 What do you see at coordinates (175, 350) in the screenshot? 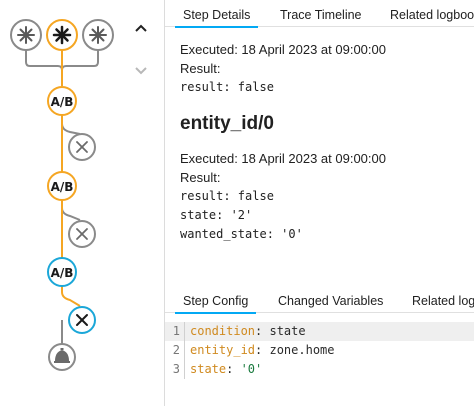
I see `line-number: 2` at bounding box center [175, 350].